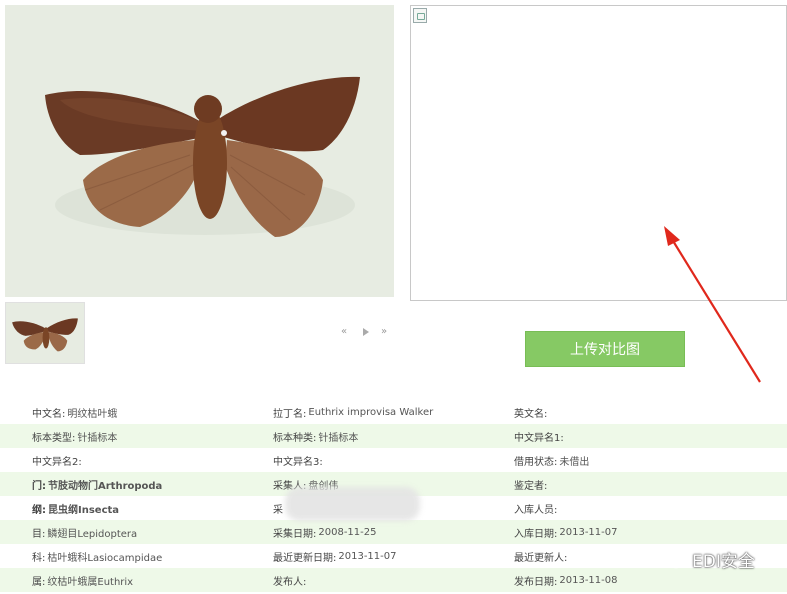 The height and width of the screenshot is (594, 787). What do you see at coordinates (136, 436) in the screenshot?
I see `info-cell: 标本类型: 针插标本` at bounding box center [136, 436].